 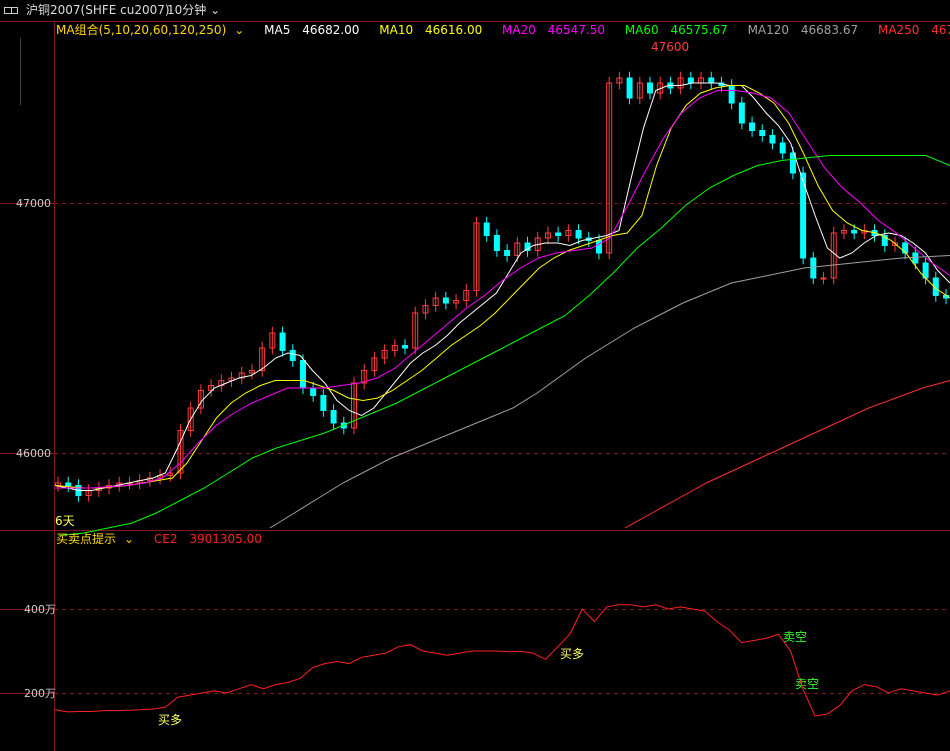 I want to click on series-line-ma250, so click(x=787, y=454).